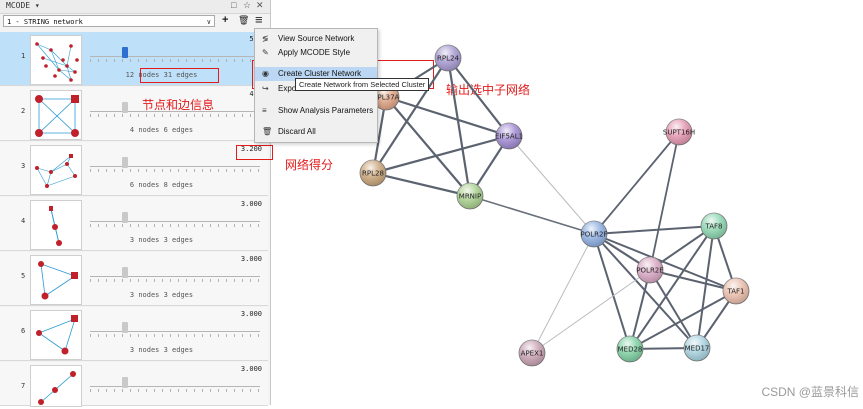 The image size is (863, 409). I want to click on delete-icon: 🗑, so click(243, 20).